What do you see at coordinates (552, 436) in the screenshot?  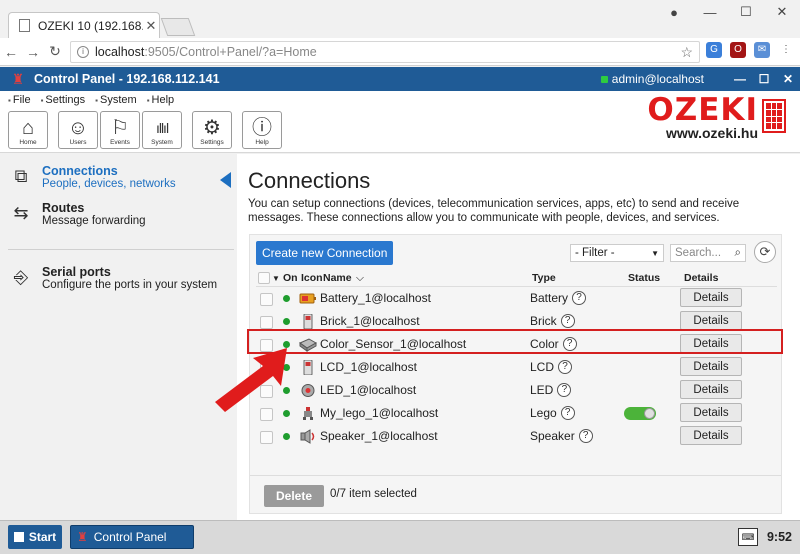 I see `type-label: Speaker` at bounding box center [552, 436].